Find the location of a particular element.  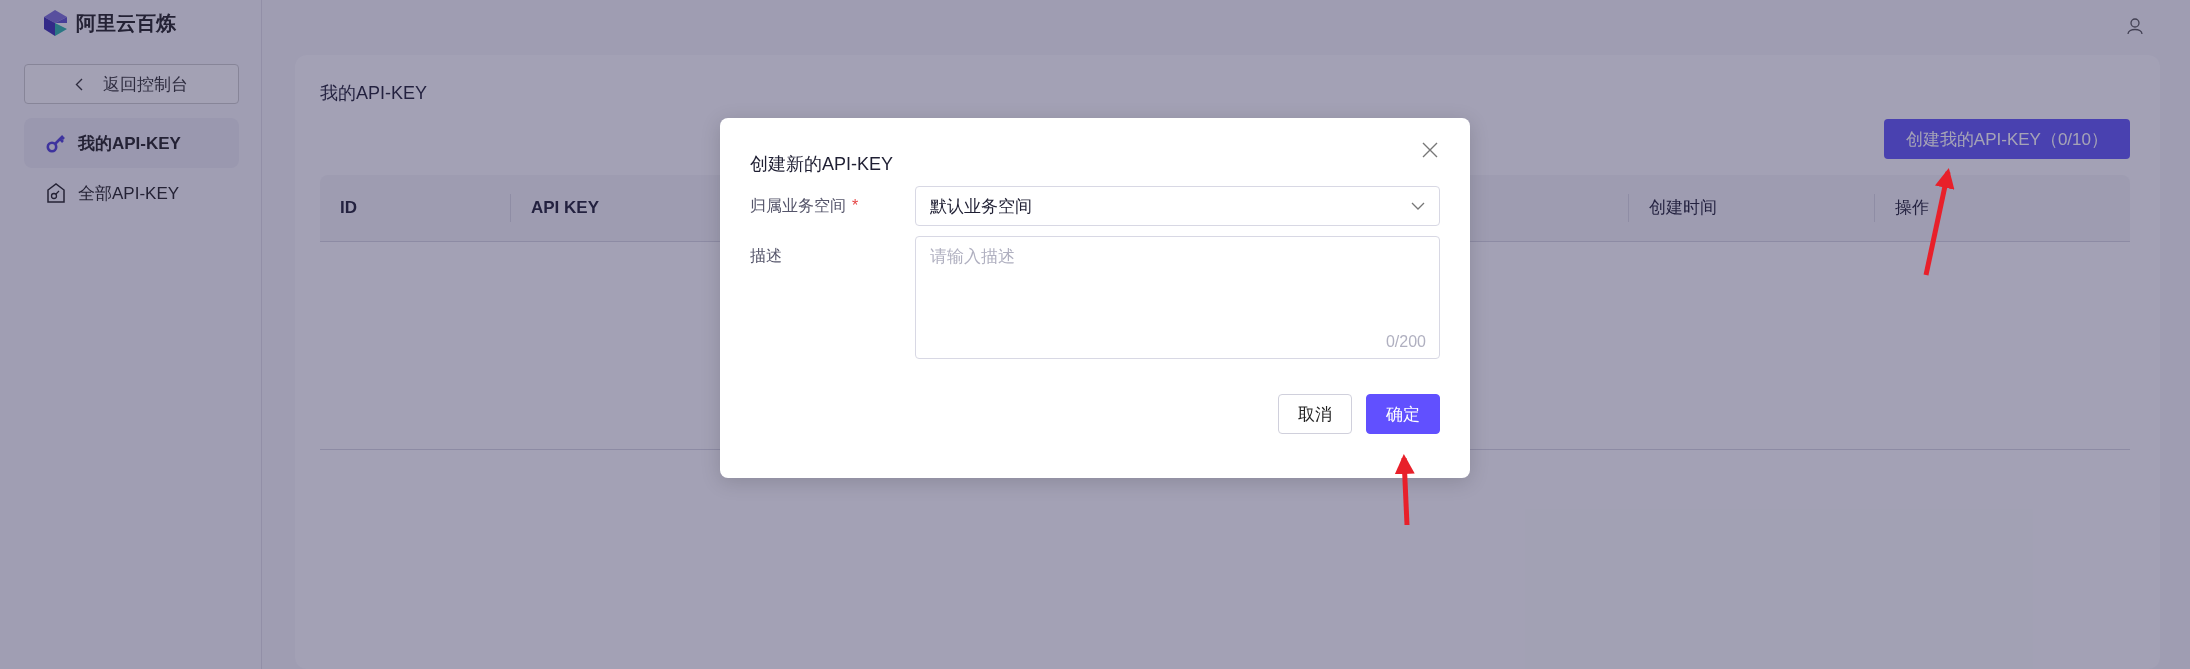

space-select: 默认业务空间 is located at coordinates (1177, 206).